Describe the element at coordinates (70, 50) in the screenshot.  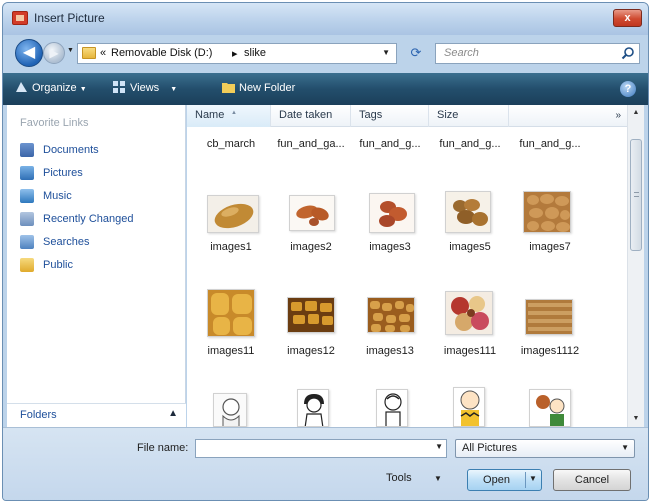
I see `recent-pages-dropdown-icon: ▼` at that location.